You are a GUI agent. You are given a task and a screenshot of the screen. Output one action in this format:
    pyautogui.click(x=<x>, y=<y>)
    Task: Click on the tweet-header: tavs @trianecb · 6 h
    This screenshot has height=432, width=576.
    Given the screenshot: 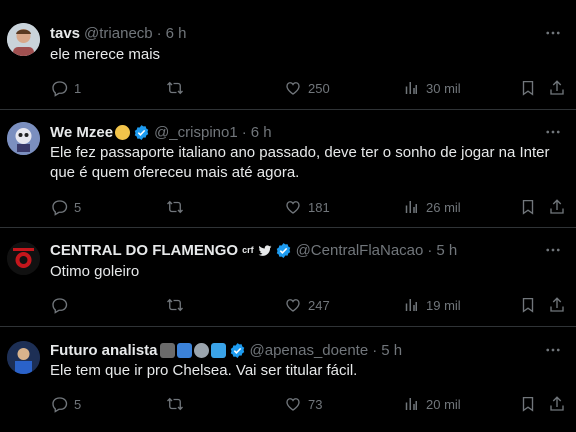 What is the action you would take?
    pyautogui.click(x=118, y=33)
    